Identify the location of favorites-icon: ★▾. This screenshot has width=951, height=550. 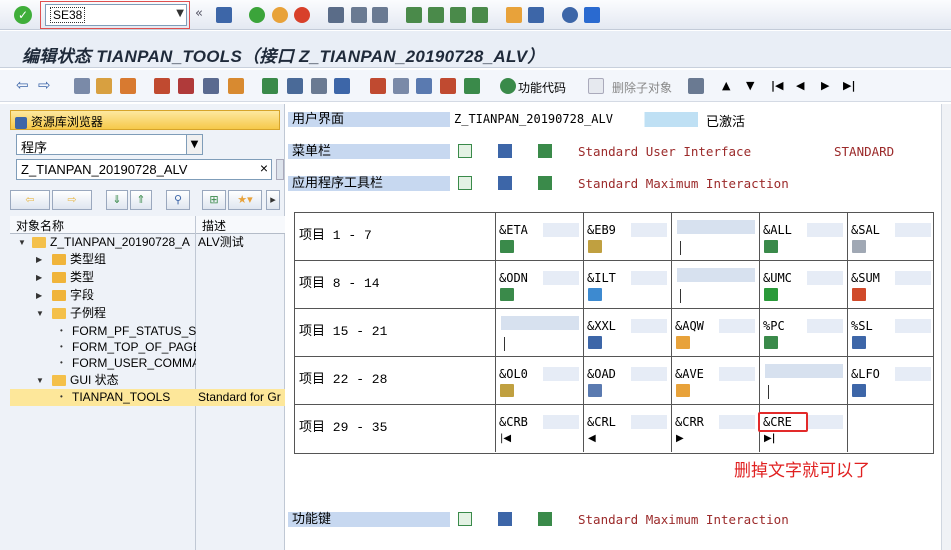
(245, 200).